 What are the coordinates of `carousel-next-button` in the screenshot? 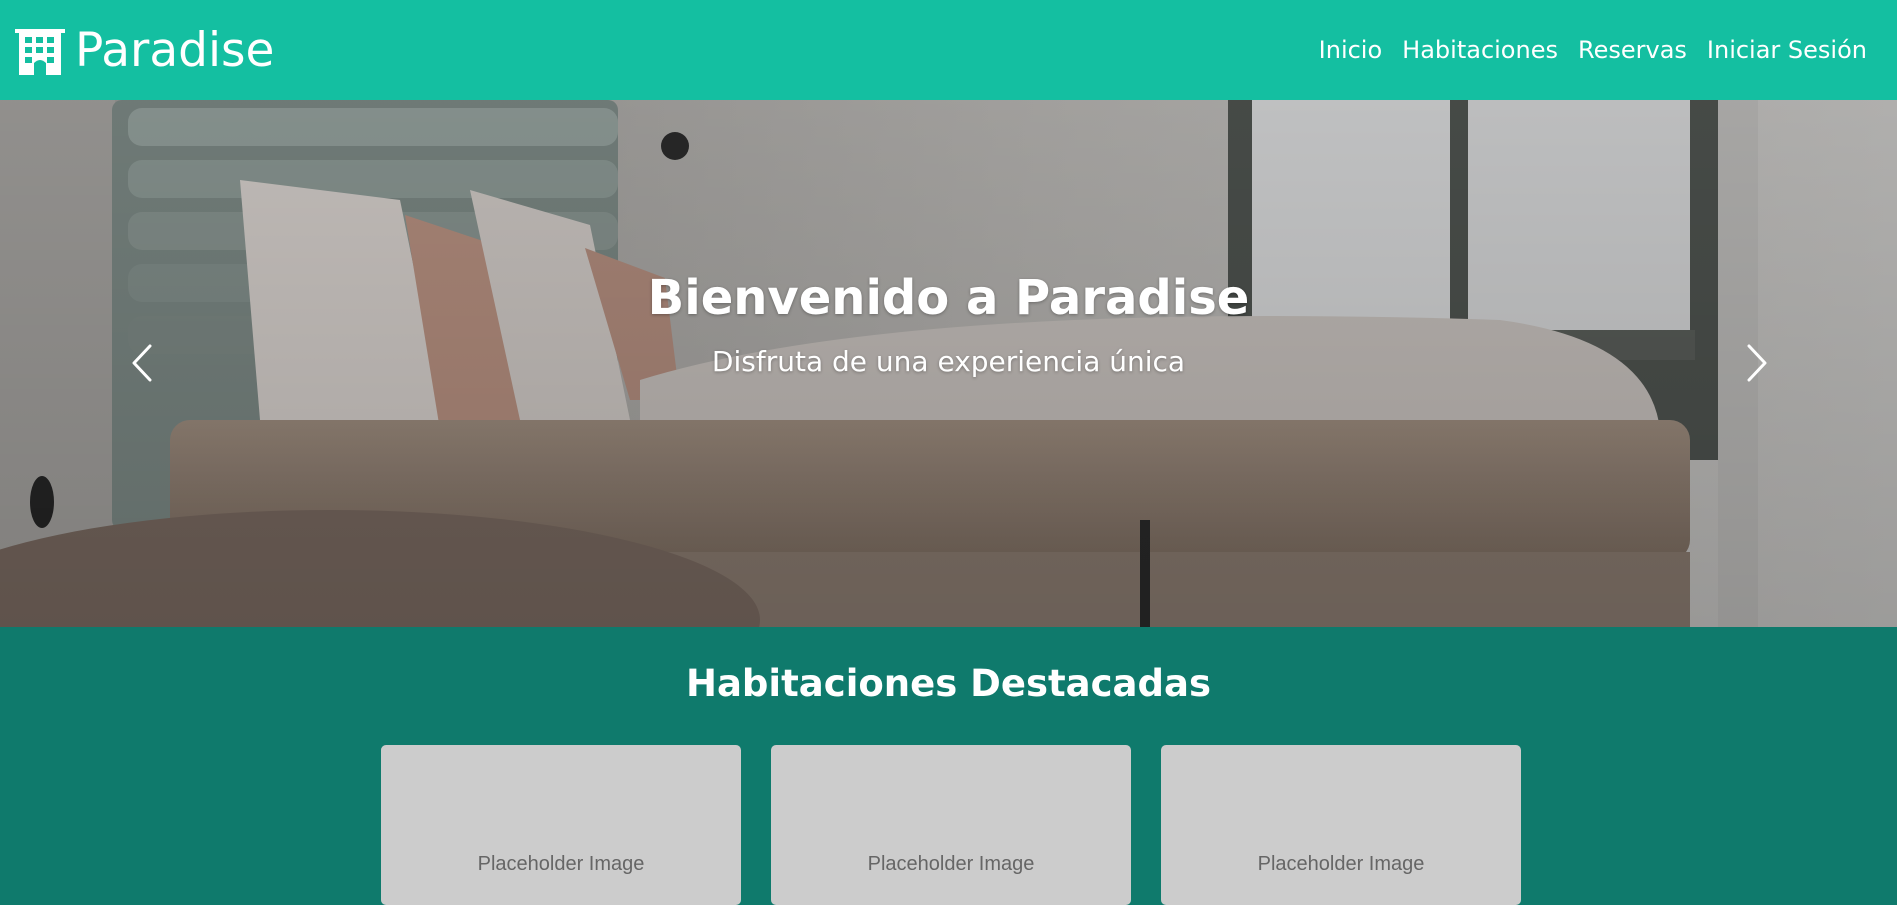 It's located at (1757, 363).